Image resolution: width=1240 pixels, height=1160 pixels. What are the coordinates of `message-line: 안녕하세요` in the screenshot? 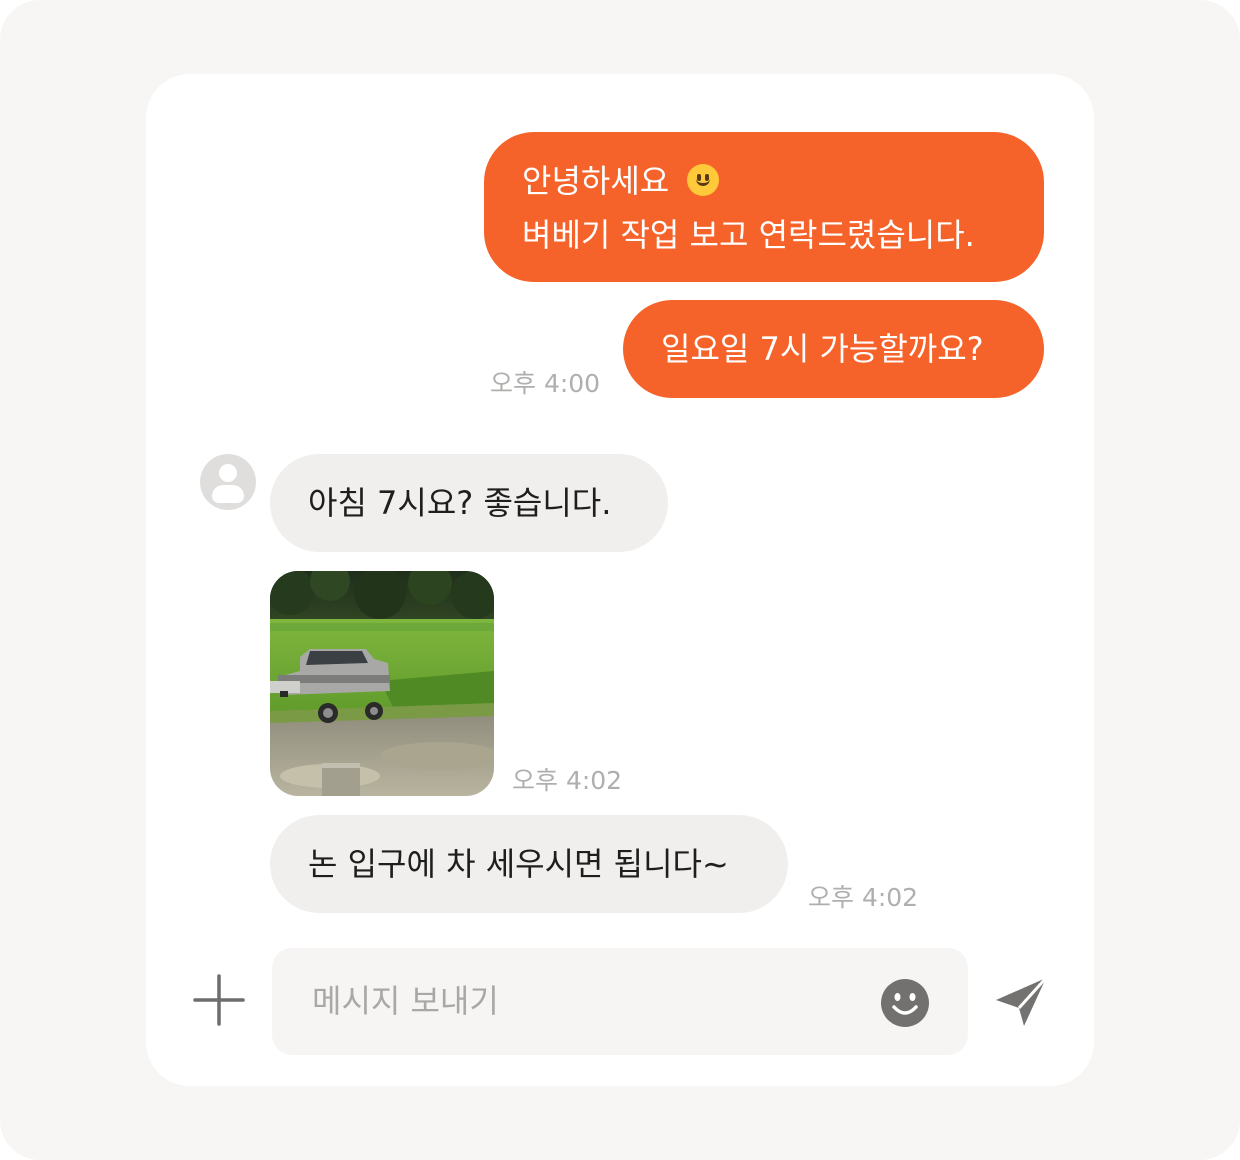 It's located at (783, 181).